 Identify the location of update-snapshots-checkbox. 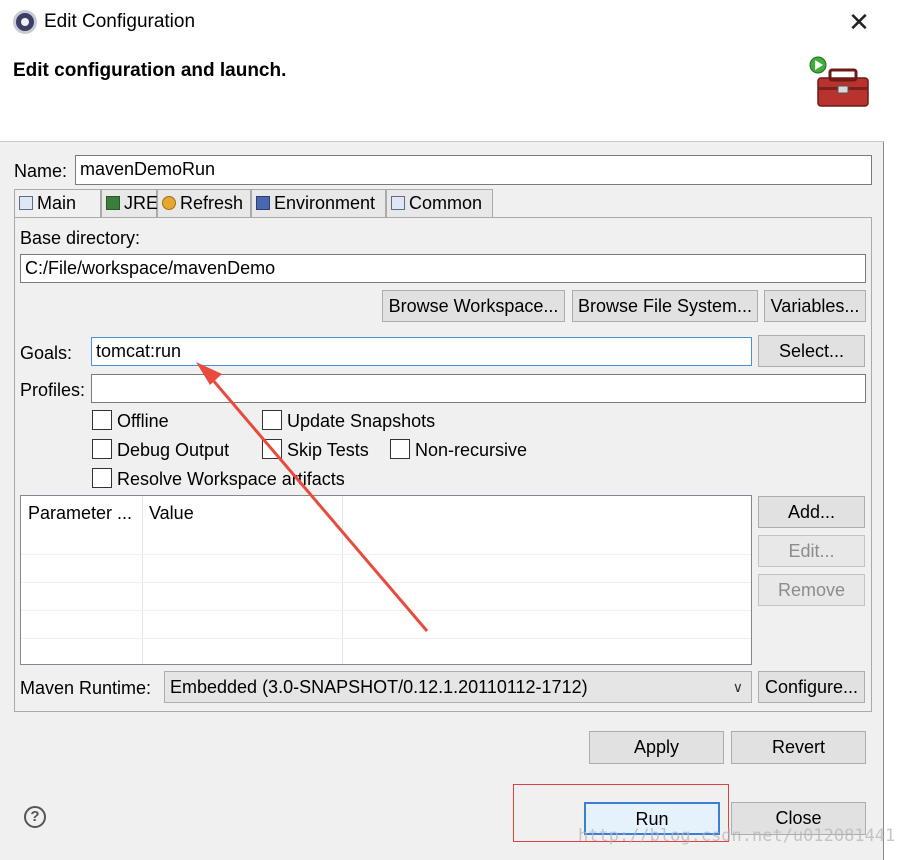
(272, 420).